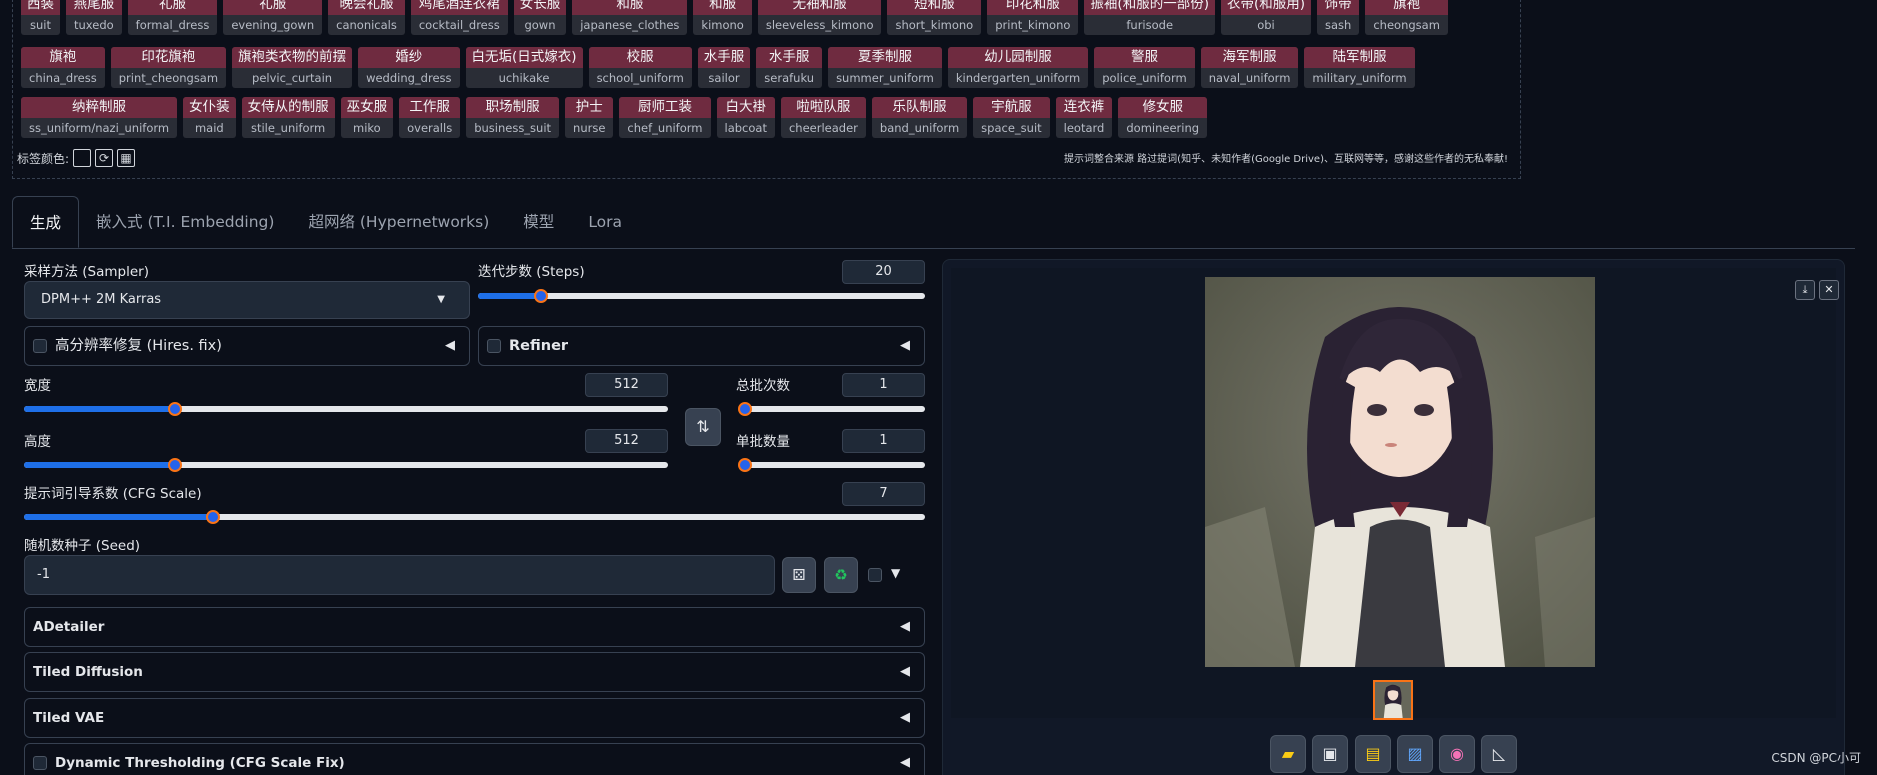 The image size is (1877, 775). What do you see at coordinates (1457, 754) in the screenshot?
I see `send-to-inpaint-button: ◉` at bounding box center [1457, 754].